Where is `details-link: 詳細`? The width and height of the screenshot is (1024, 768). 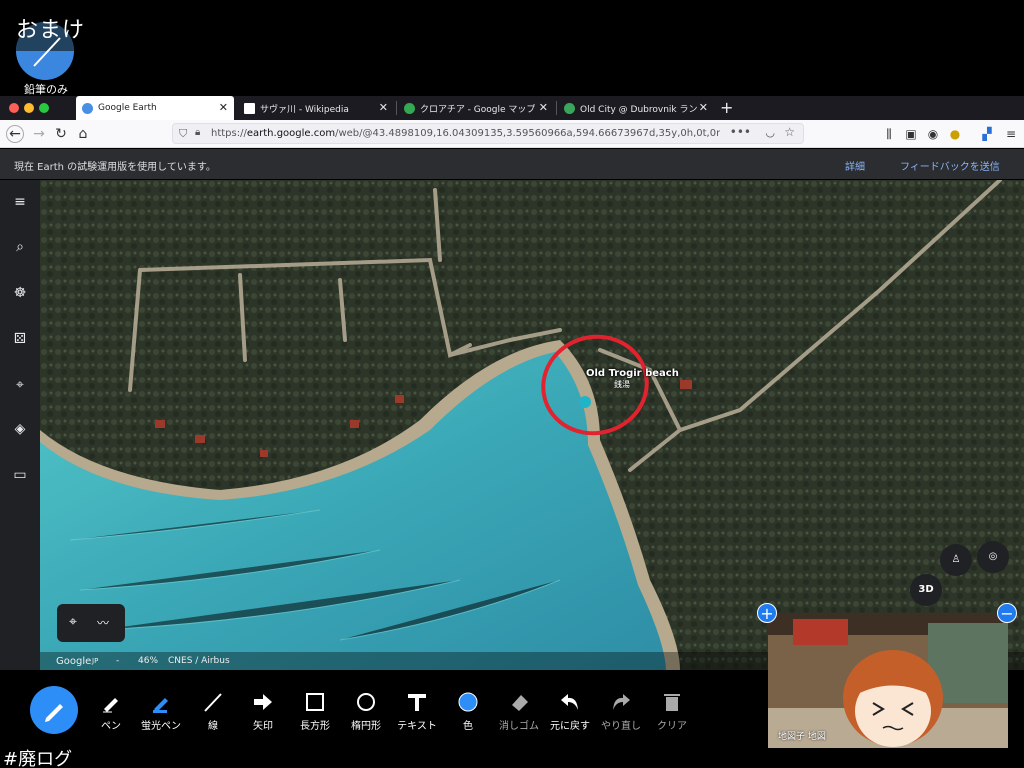 details-link: 詳細 is located at coordinates (855, 165).